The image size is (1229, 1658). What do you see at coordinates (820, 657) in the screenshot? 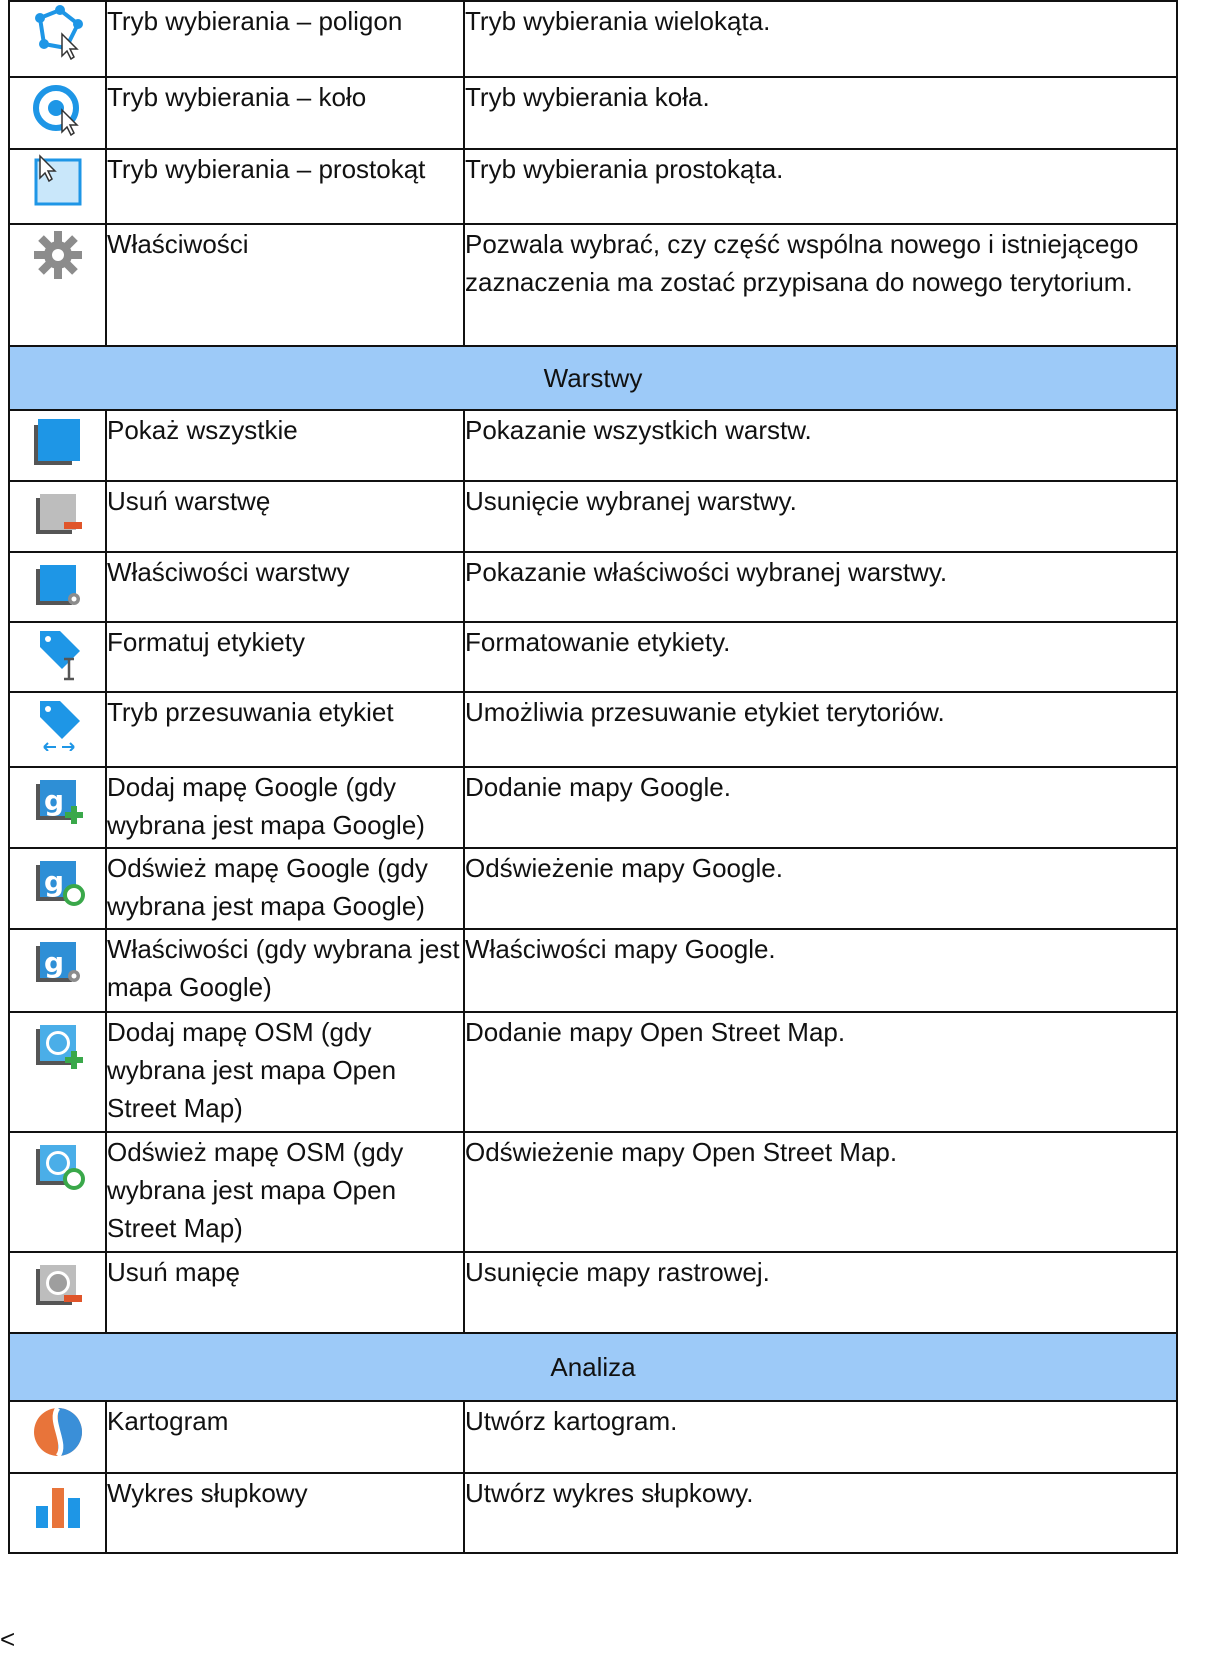
I see `tool-description: Formatowanie etykiety.` at bounding box center [820, 657].